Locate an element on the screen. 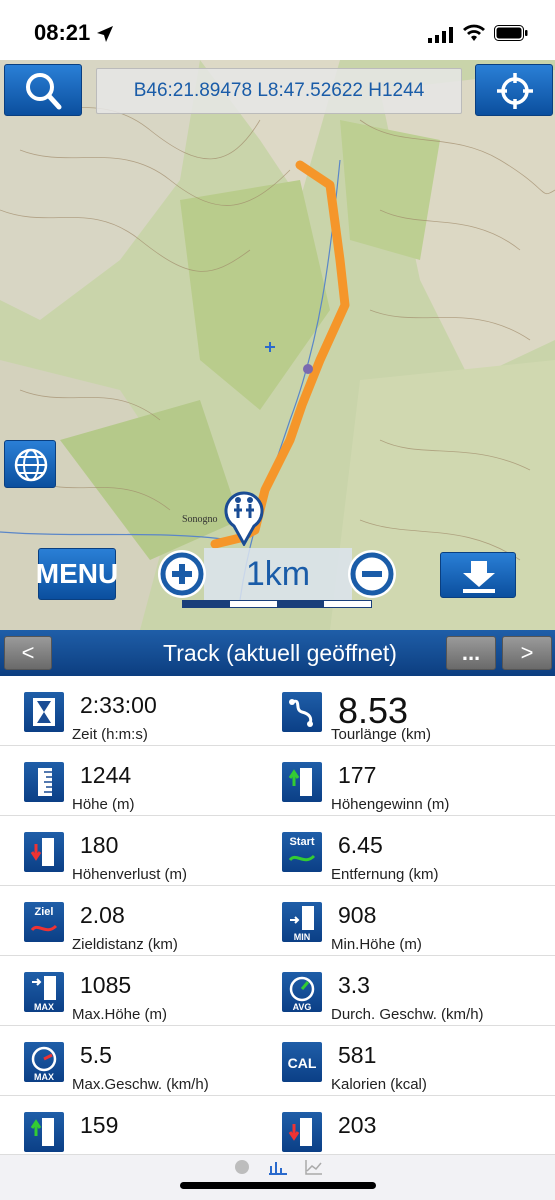  max-altitude-icon: MAX is located at coordinates (44, 992).